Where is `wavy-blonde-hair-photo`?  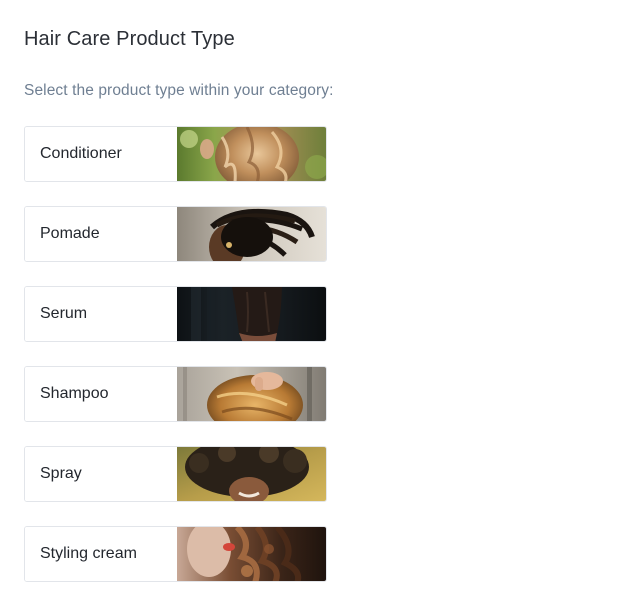
wavy-blonde-hair-photo is located at coordinates (251, 154).